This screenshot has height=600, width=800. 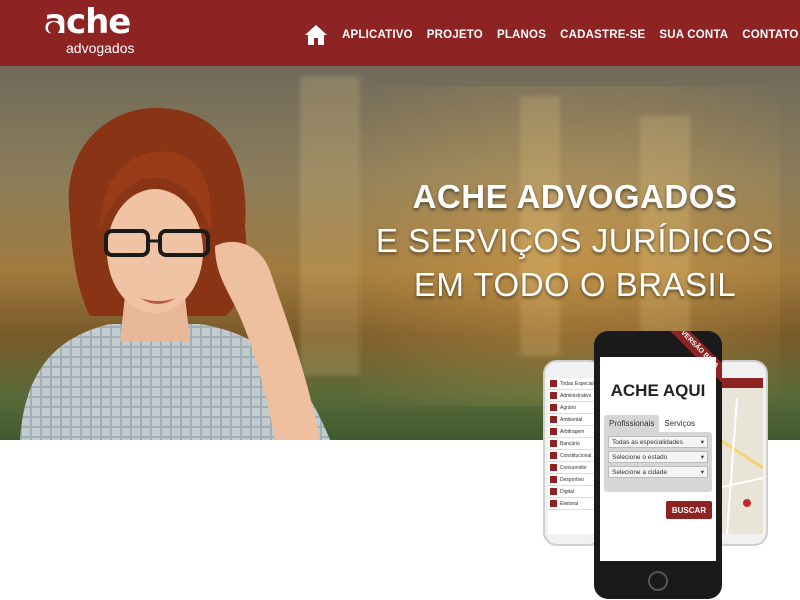 I want to click on search-button: BUSCAR, so click(x=689, y=510).